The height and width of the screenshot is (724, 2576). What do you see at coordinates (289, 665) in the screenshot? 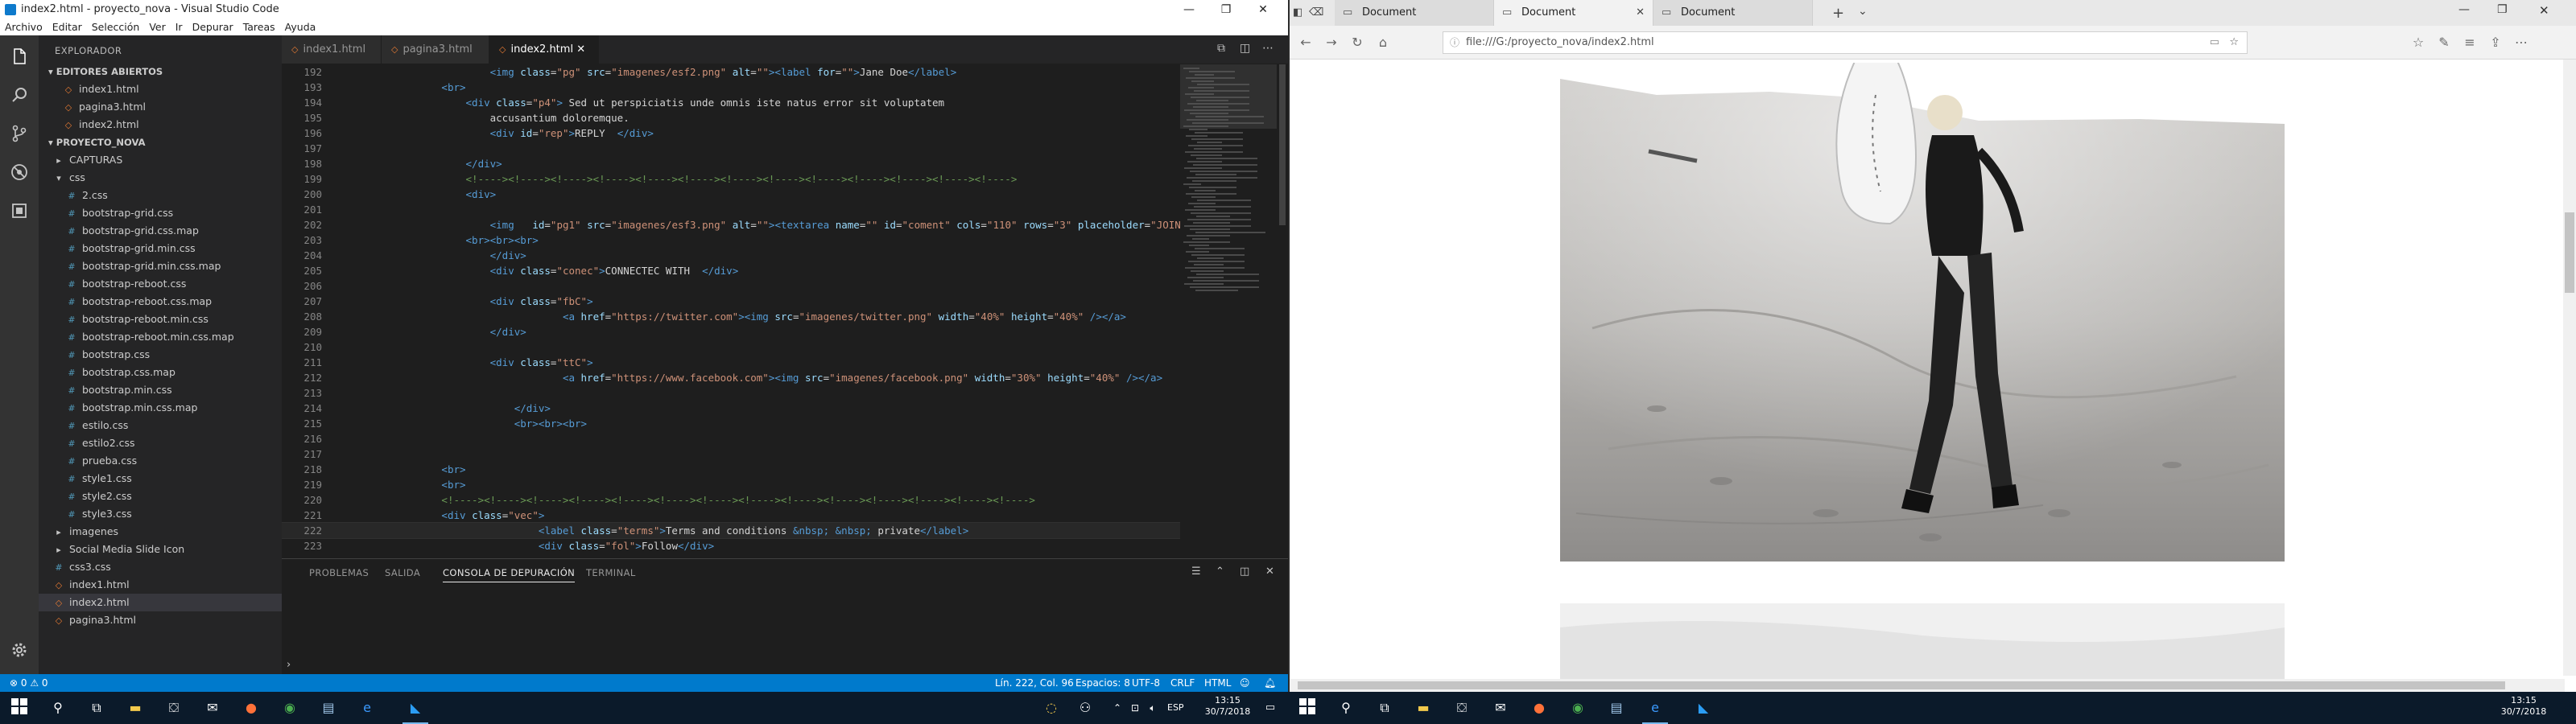
I see `debug-console-prompt: ›` at bounding box center [289, 665].